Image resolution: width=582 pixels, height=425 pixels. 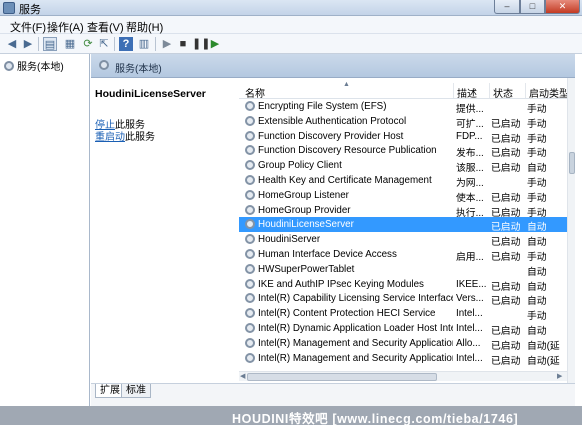 I want to click on stop-icon: ■, so click(x=183, y=44).